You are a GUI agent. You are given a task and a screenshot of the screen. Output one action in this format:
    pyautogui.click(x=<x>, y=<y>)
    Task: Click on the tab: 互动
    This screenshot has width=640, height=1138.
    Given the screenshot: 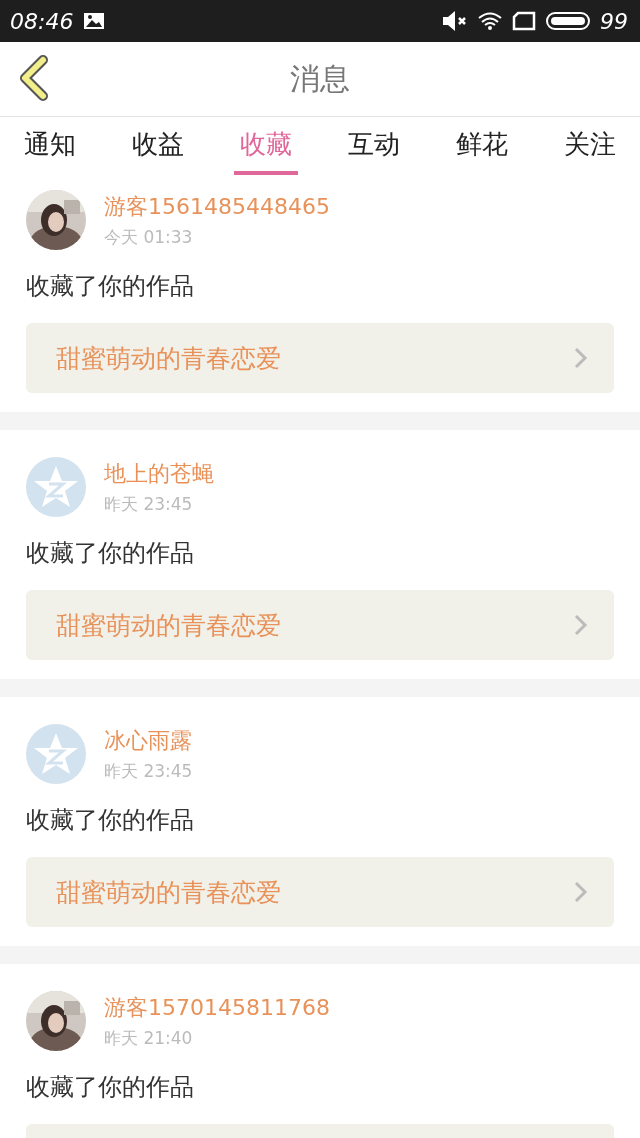 What is the action you would take?
    pyautogui.click(x=374, y=146)
    